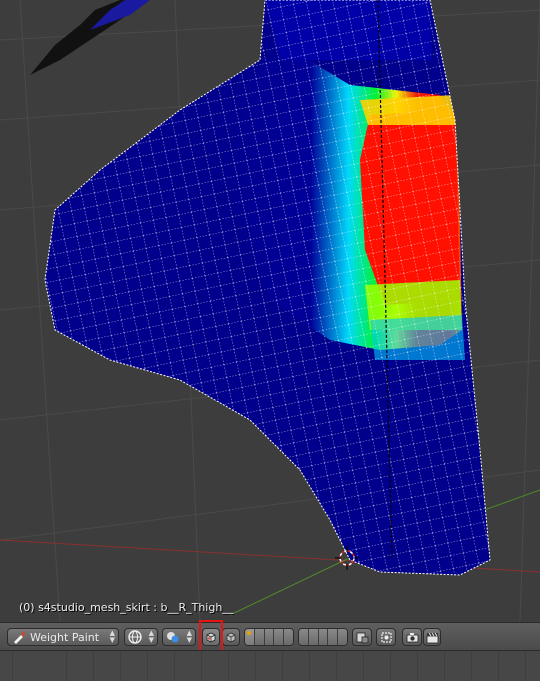  What do you see at coordinates (211, 636) in the screenshot?
I see `highlight-box` at bounding box center [211, 636].